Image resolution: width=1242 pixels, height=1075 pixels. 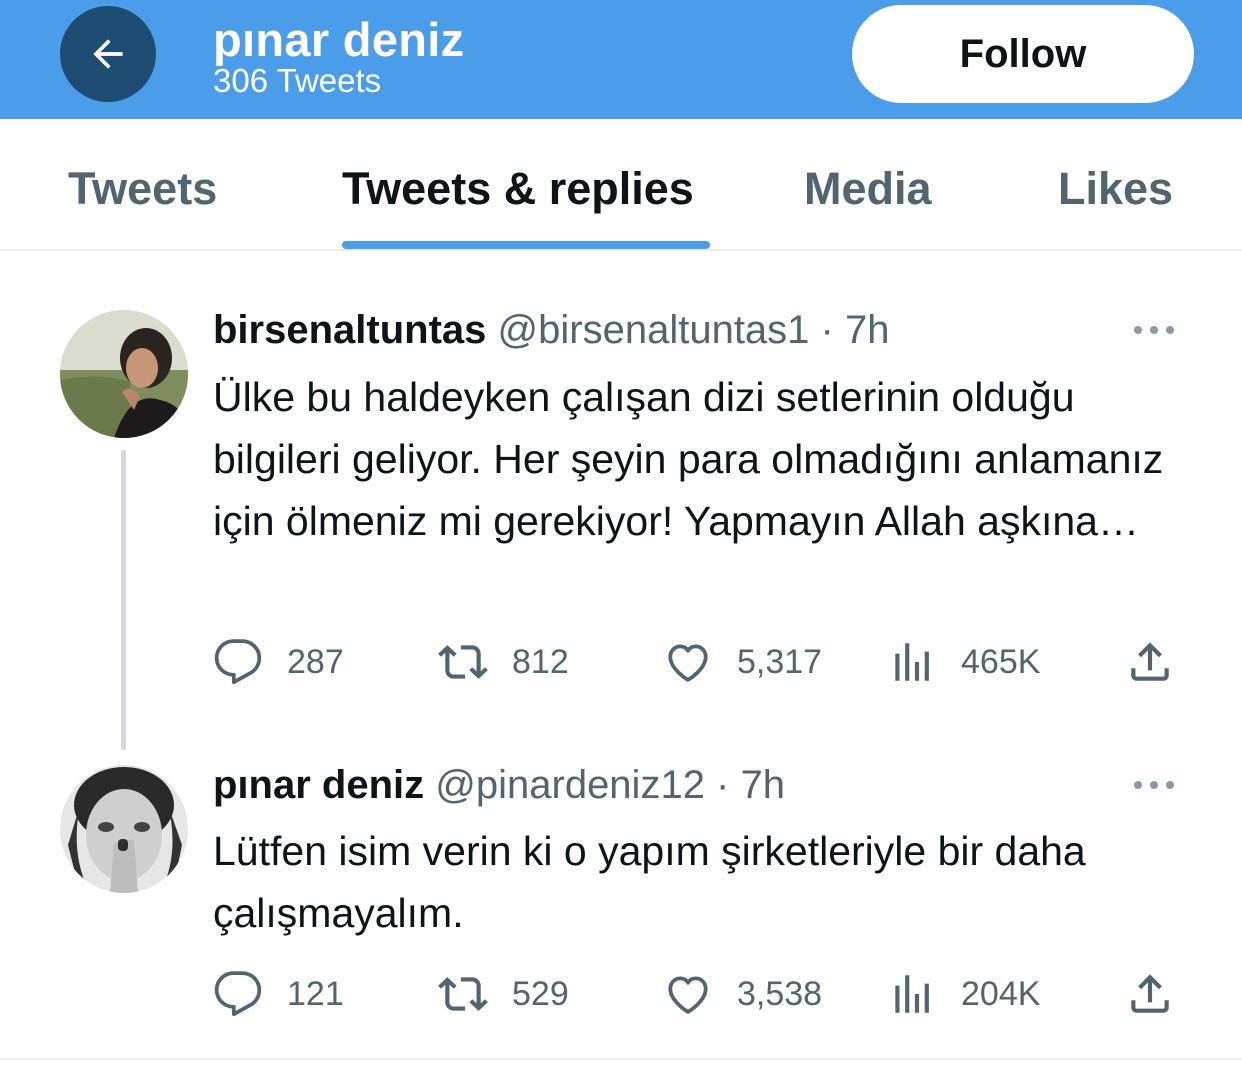 I want to click on timeline-divider, so click(x=621, y=1059).